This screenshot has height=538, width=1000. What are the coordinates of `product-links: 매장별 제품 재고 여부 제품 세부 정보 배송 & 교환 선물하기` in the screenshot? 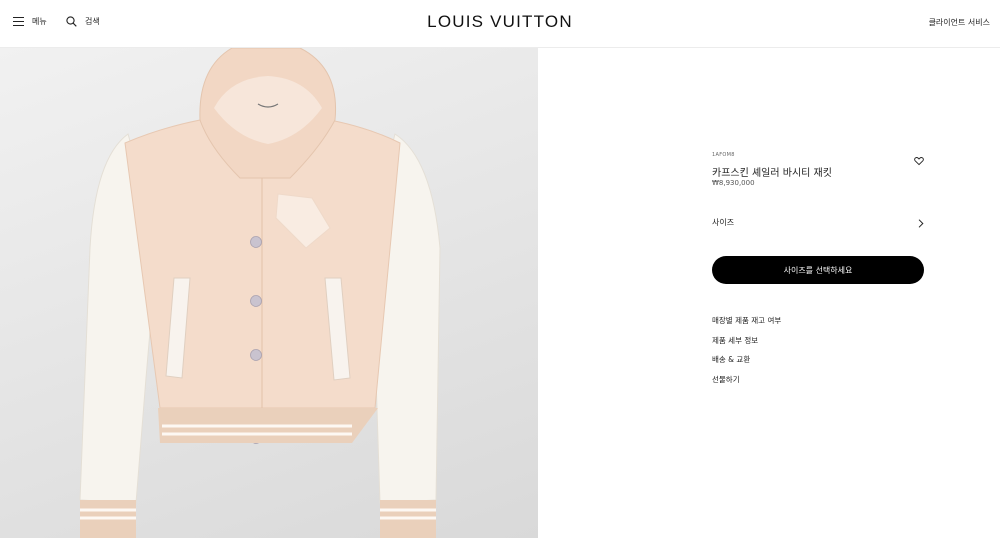 It's located at (746, 354).